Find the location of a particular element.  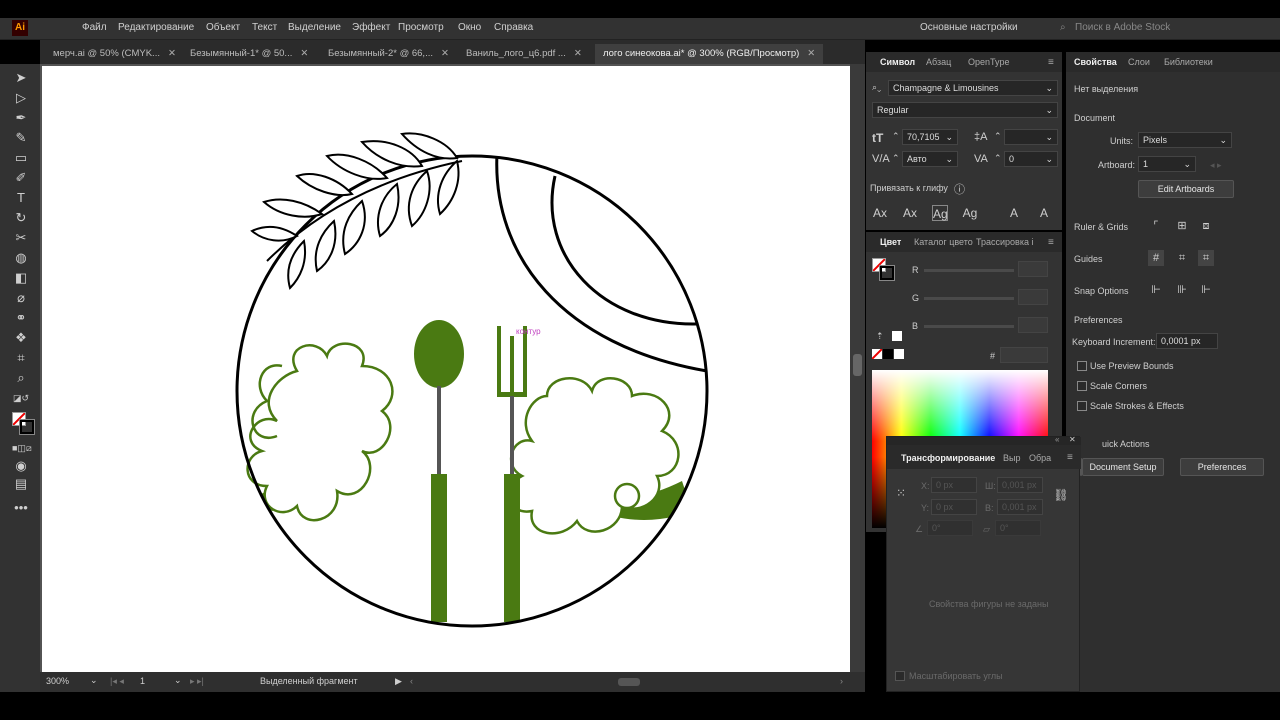

blend-tool-icon: ⚭ is located at coordinates (21, 318).